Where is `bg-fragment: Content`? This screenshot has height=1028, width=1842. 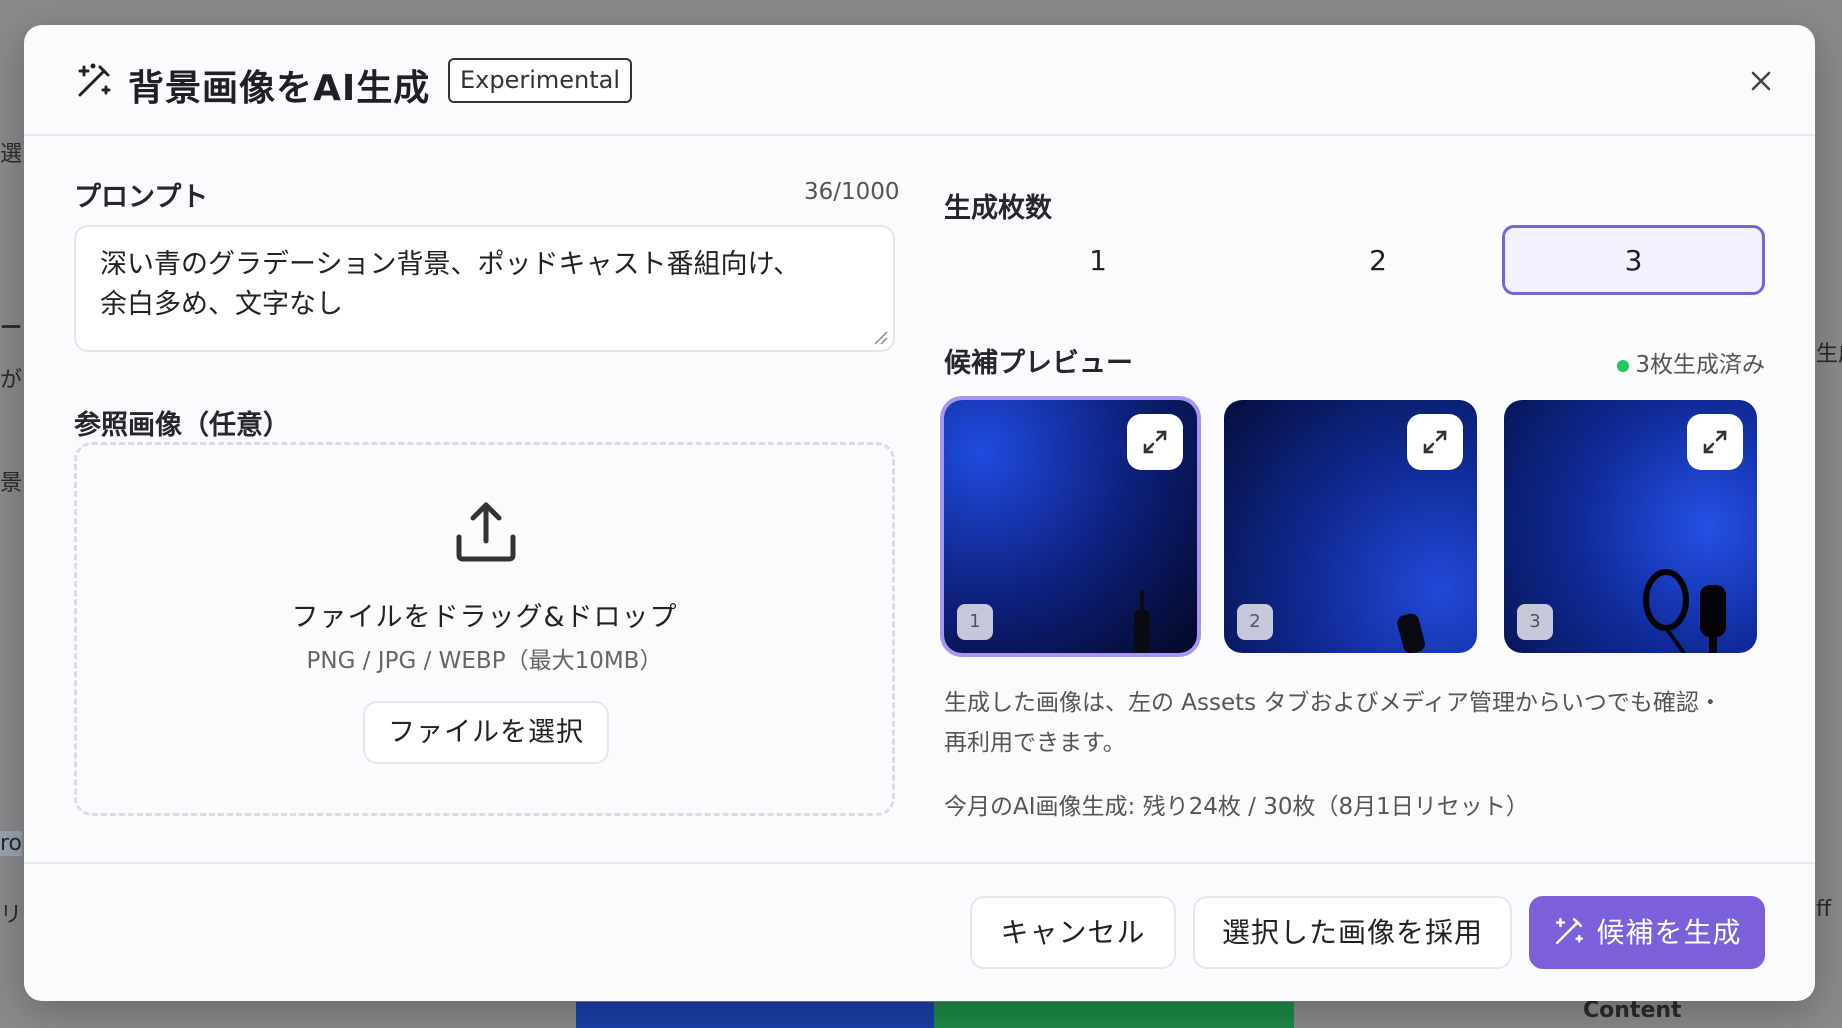 bg-fragment: Content is located at coordinates (1632, 1010).